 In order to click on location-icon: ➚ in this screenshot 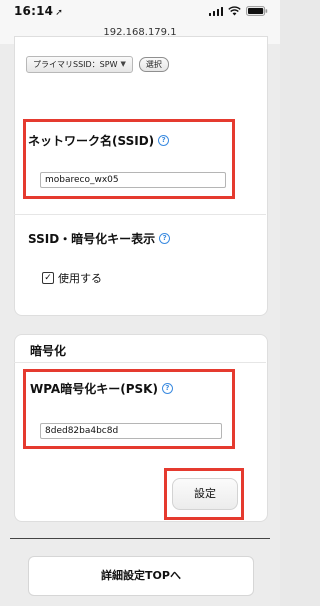, I will do `click(59, 13)`.